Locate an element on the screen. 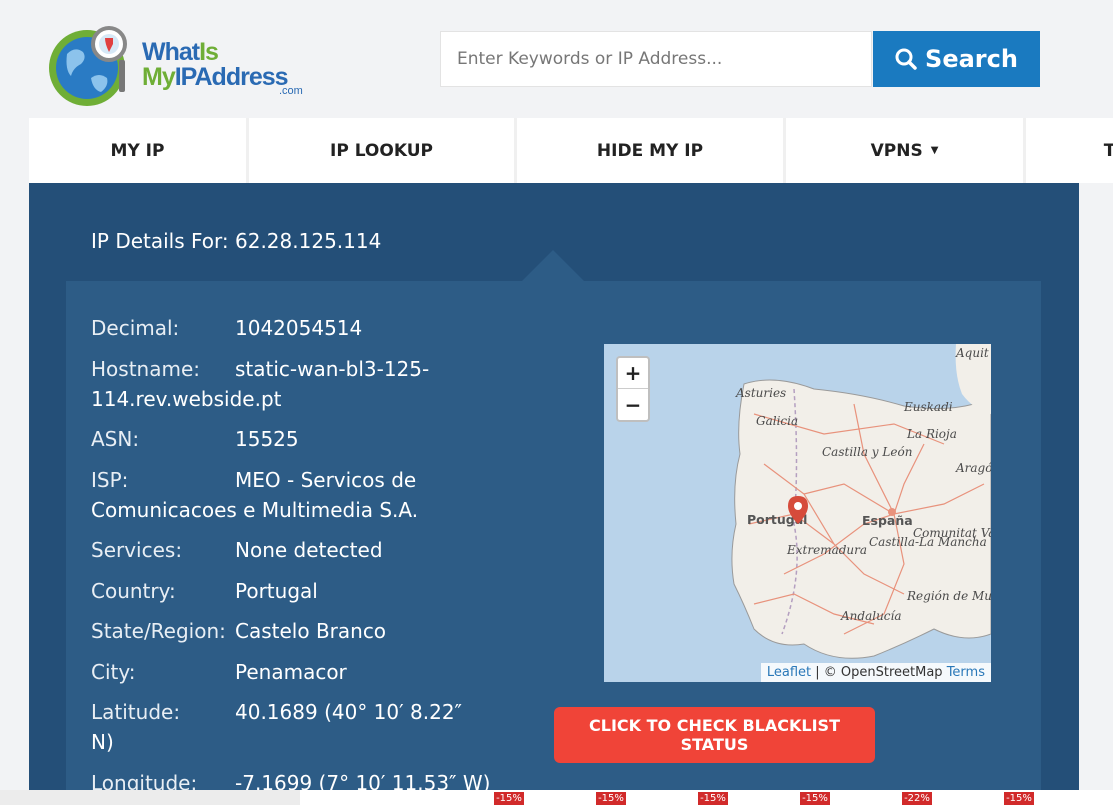 The width and height of the screenshot is (1113, 805). map-label: Castilla-La Mancha is located at coordinates (928, 542).